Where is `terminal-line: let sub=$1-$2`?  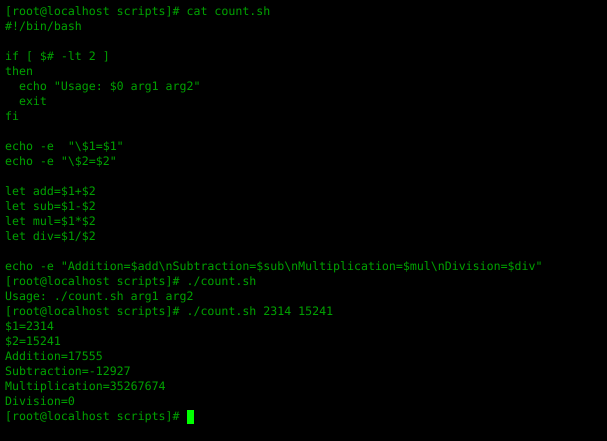 terminal-line: let sub=$1-$2 is located at coordinates (50, 206).